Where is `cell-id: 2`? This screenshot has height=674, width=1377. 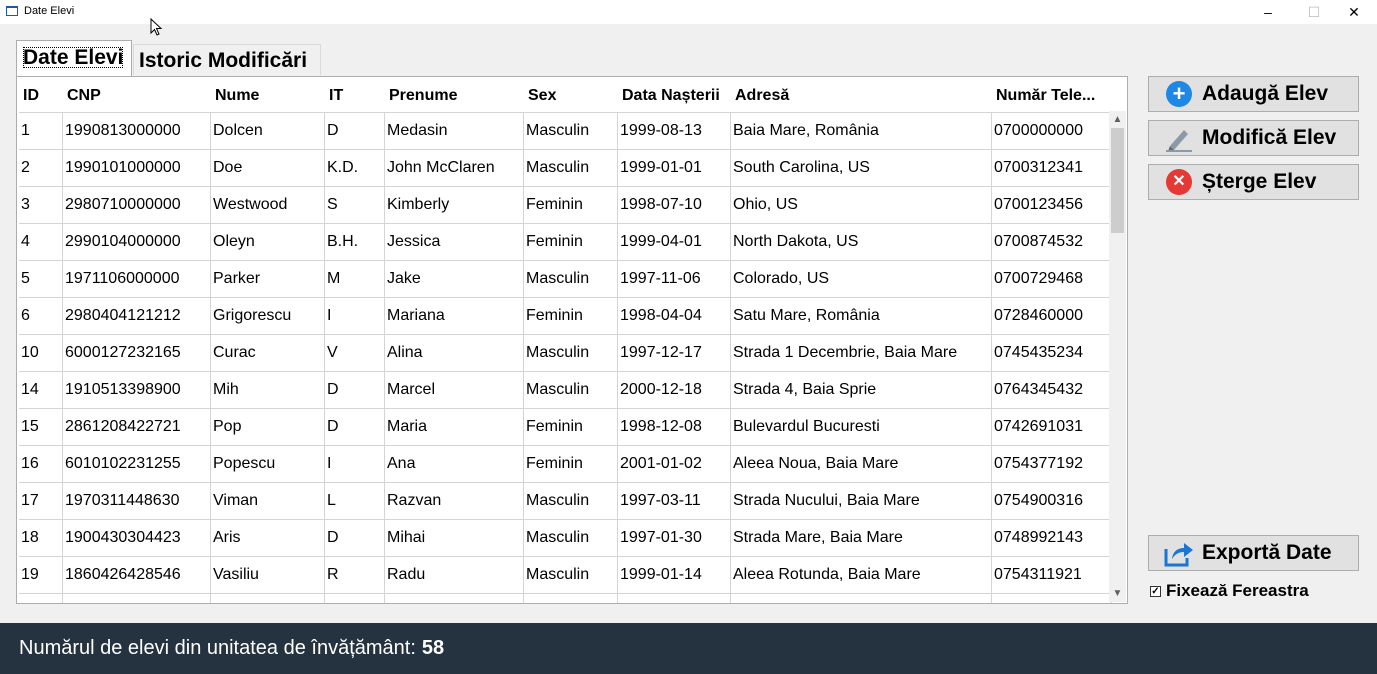
cell-id: 2 is located at coordinates (41, 168).